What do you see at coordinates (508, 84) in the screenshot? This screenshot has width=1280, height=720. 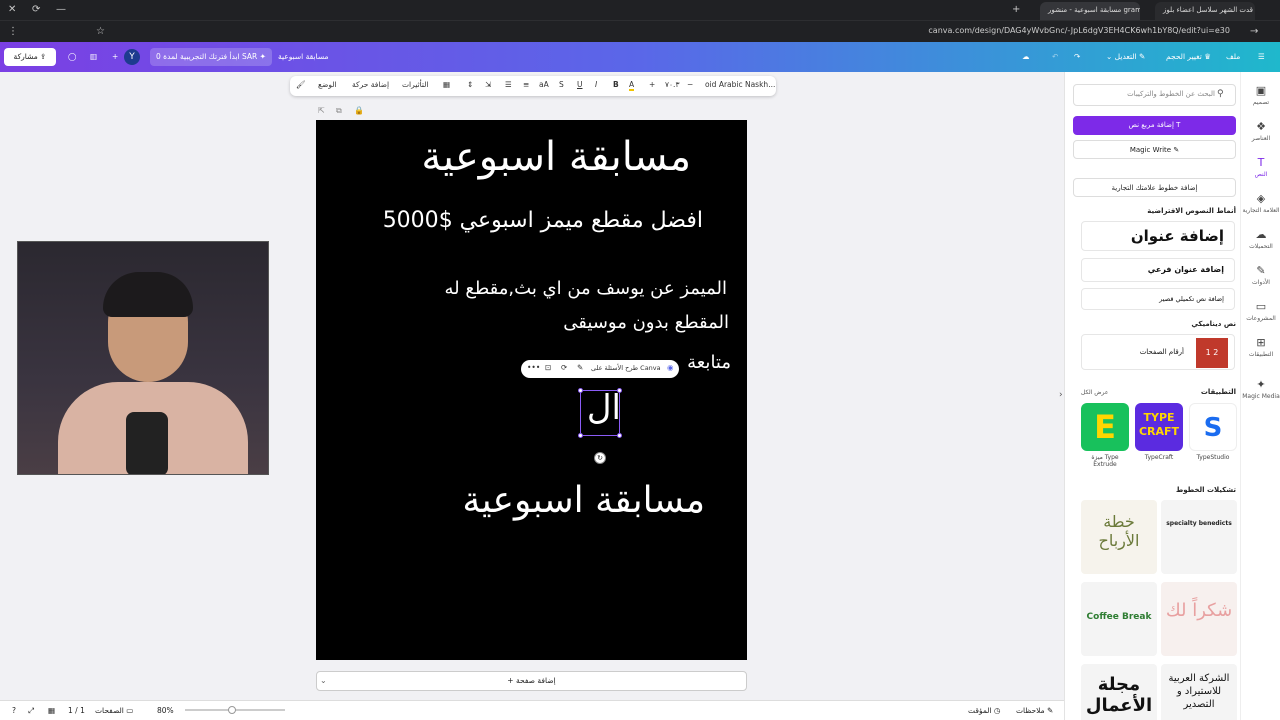 I see `list-icon: ☰` at bounding box center [508, 84].